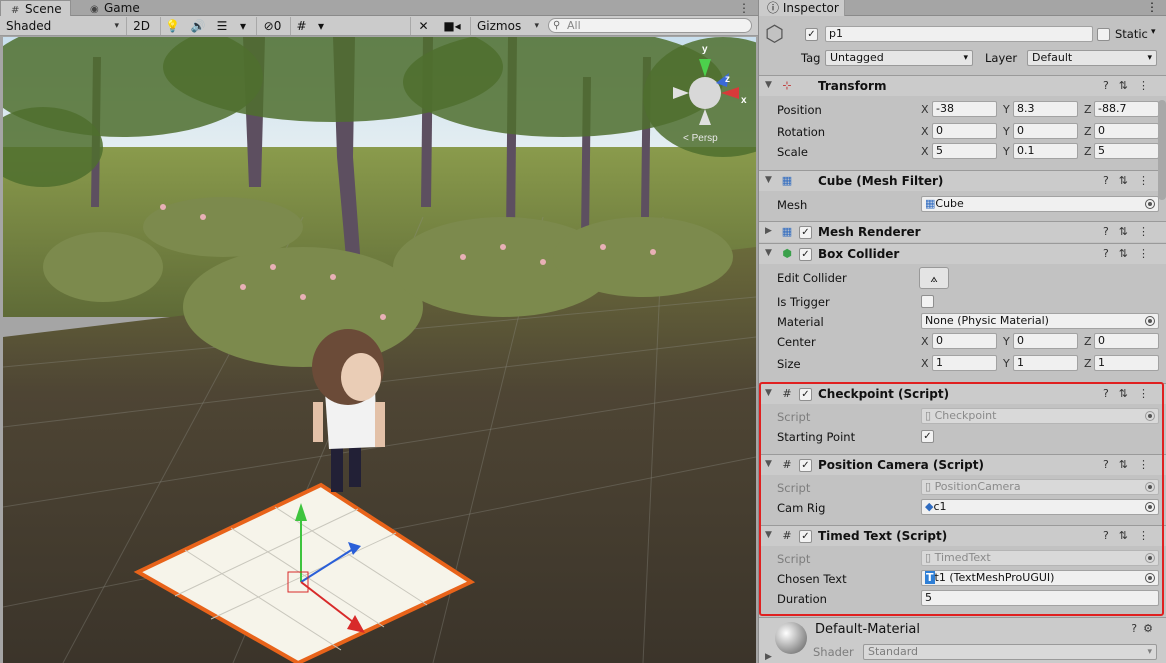 The height and width of the screenshot is (663, 1166). Describe the element at coordinates (987, 320) in the screenshot. I see `physic-material-value: None (Physic Material)` at that location.